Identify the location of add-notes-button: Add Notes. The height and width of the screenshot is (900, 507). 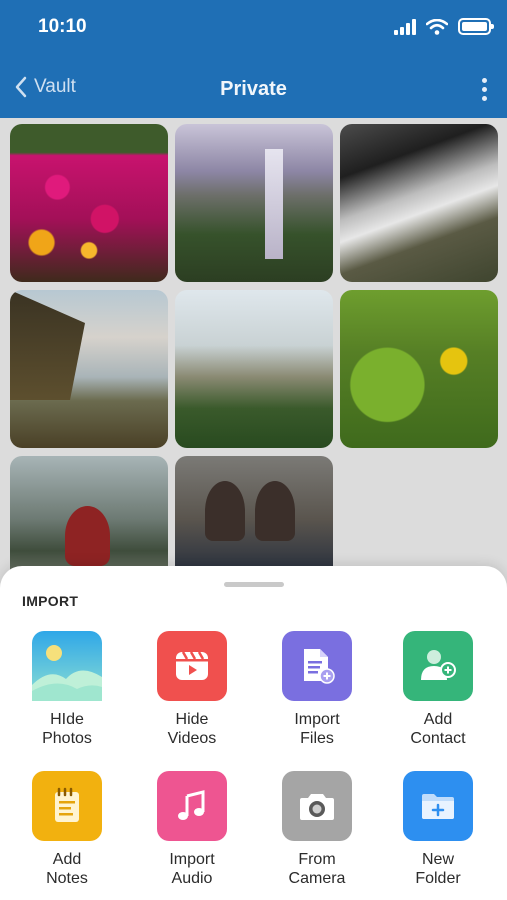
(67, 829).